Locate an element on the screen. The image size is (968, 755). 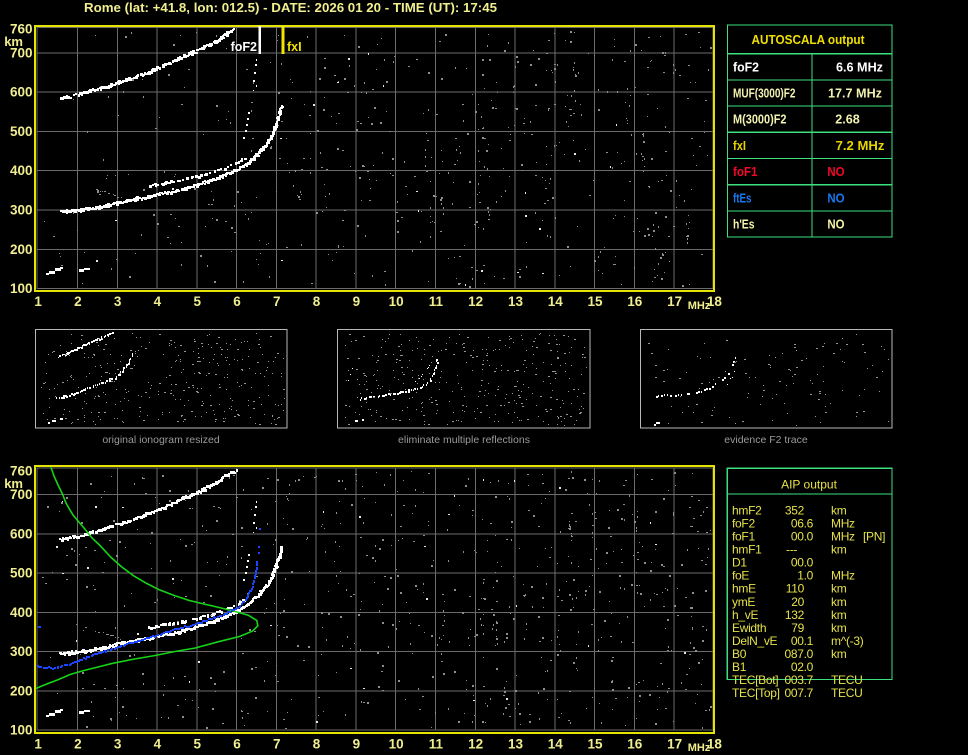
svg-text: evidence F2 trace is located at coordinates (766, 440).